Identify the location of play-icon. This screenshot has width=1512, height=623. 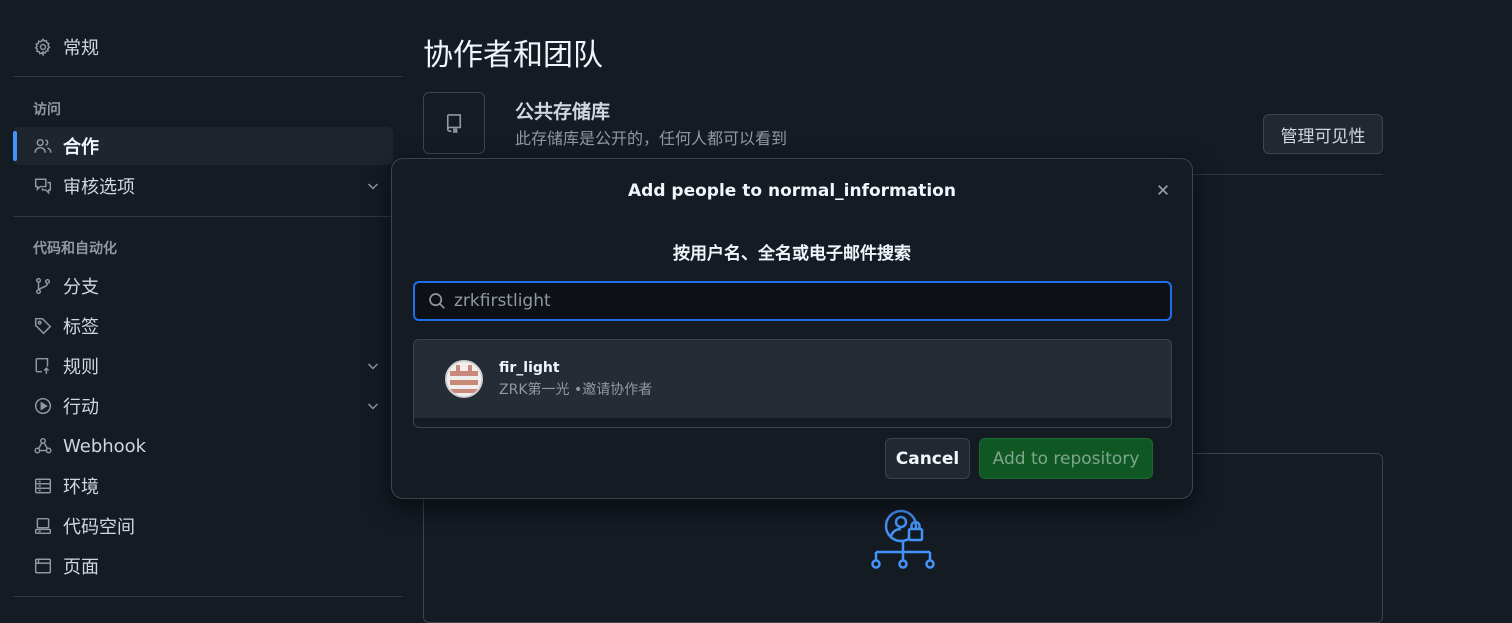
(43, 406).